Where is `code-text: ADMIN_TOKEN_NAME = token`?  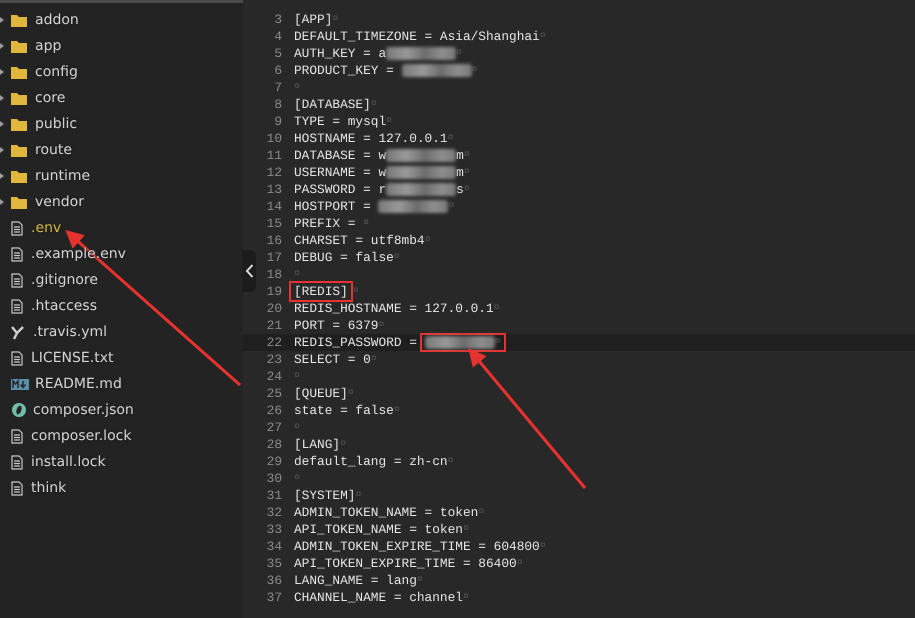
code-text: ADMIN_TOKEN_NAME = token is located at coordinates (386, 512).